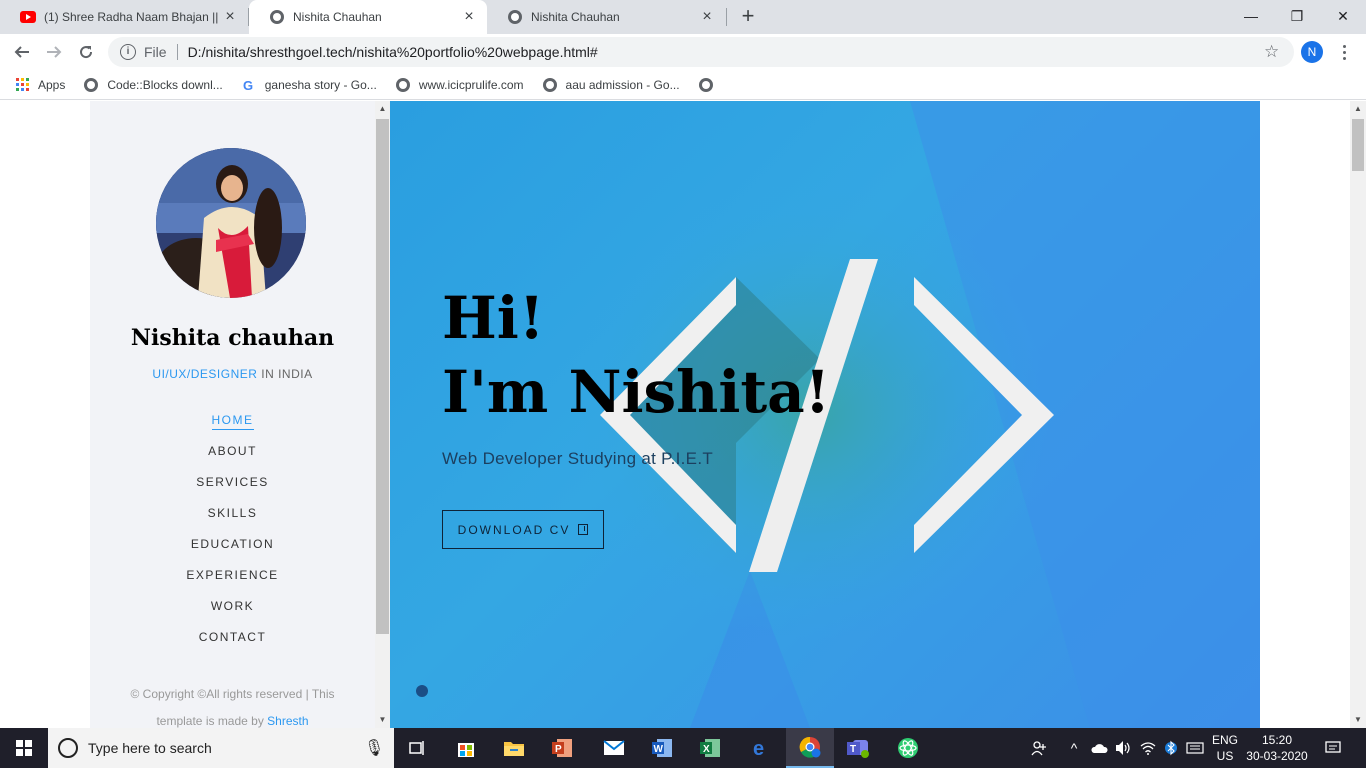 This screenshot has height=768, width=1366. What do you see at coordinates (761, 748) in the screenshot?
I see `edge-icon: e` at bounding box center [761, 748].